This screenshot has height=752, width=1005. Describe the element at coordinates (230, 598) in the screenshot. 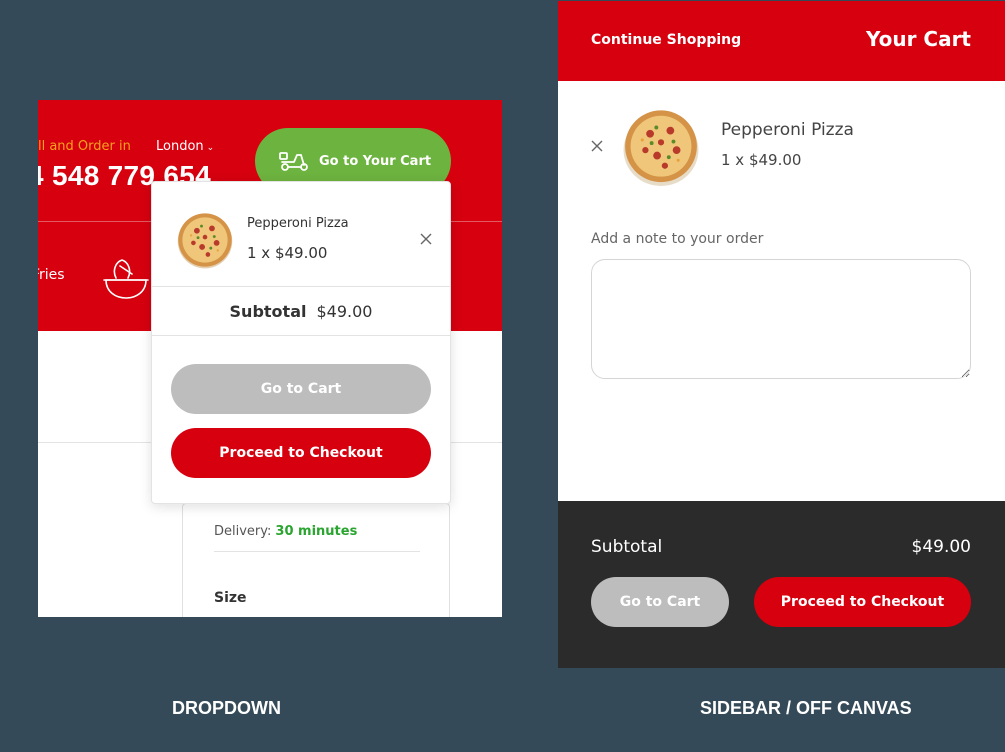

I see `size-label: Size` at that location.